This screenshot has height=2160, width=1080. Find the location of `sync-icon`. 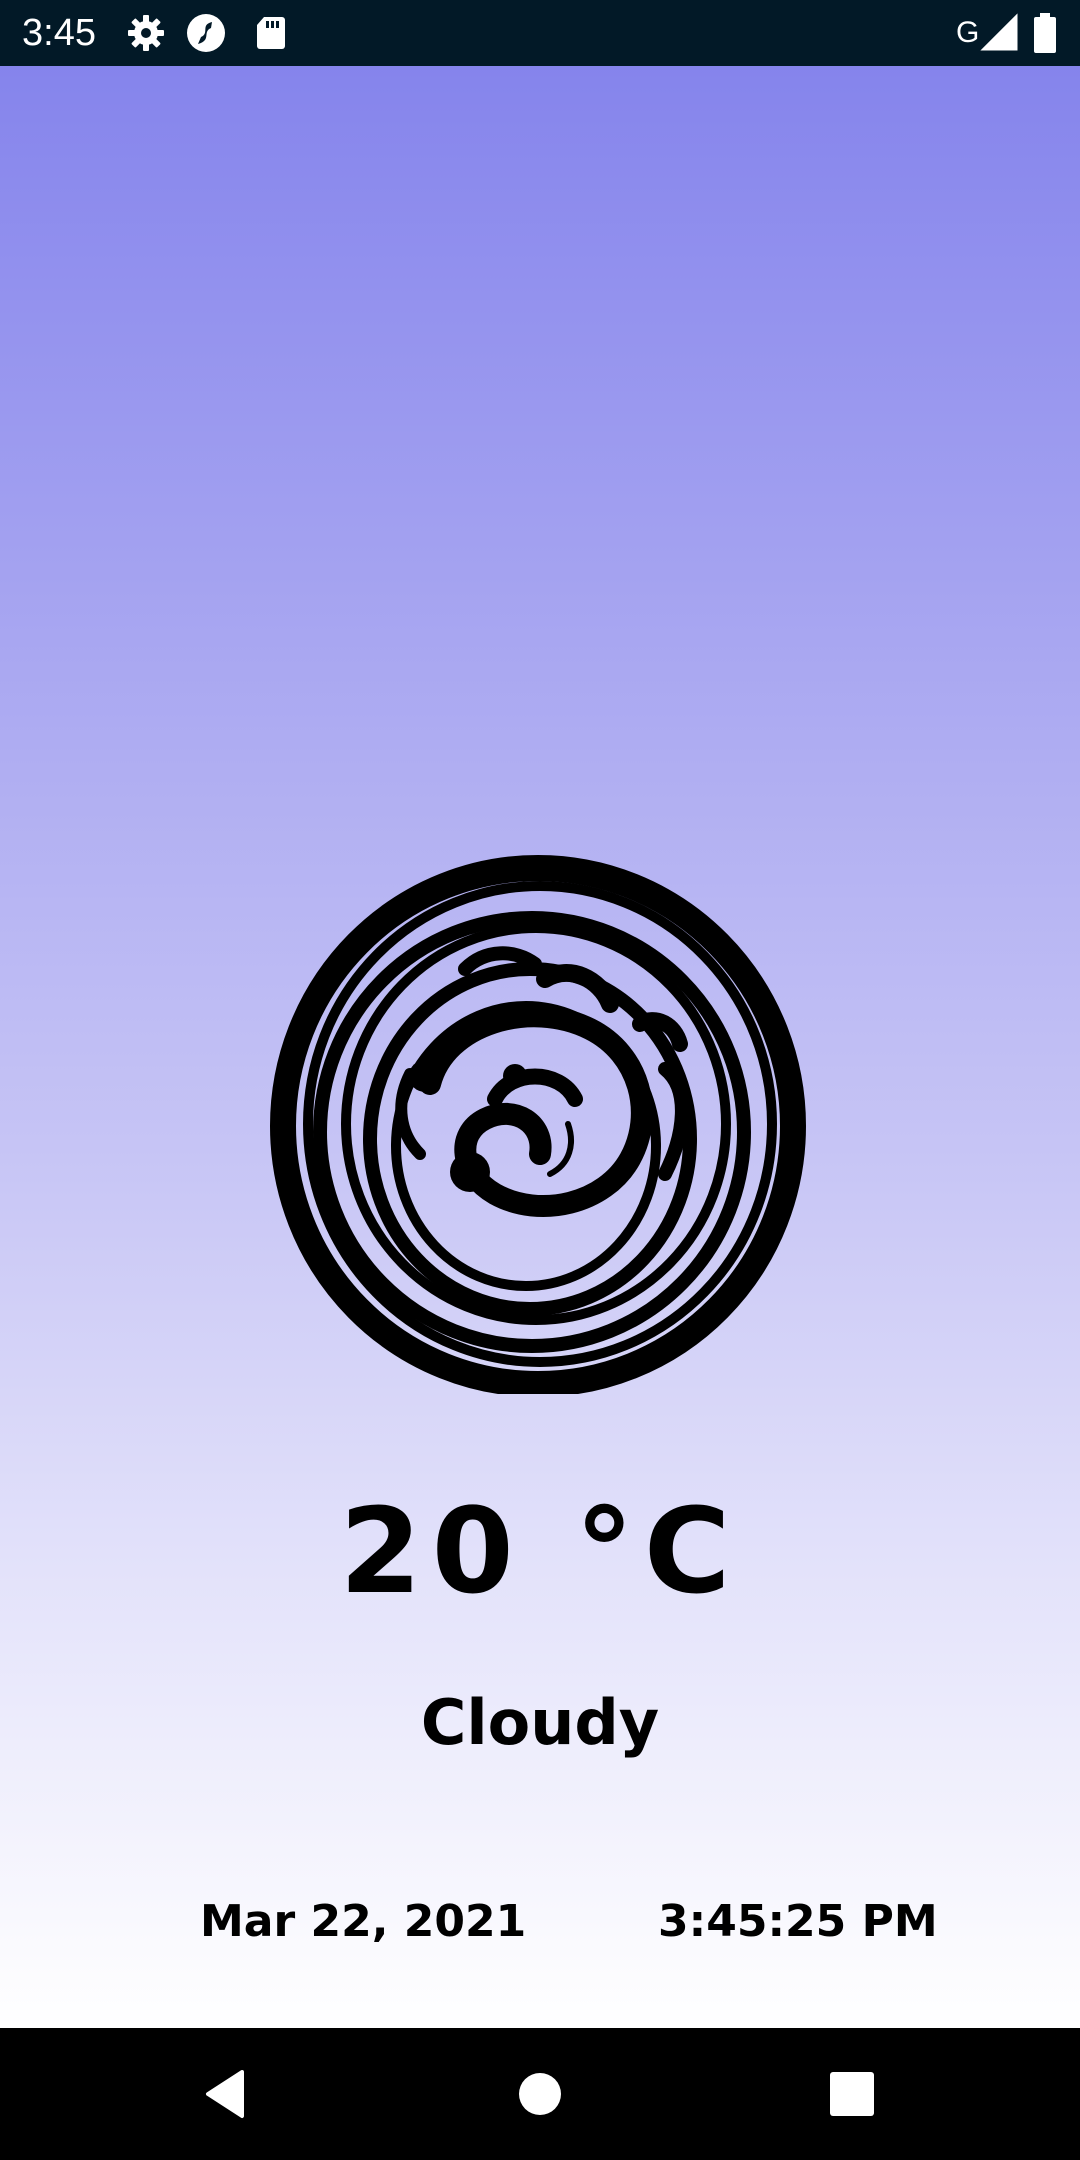

sync-icon is located at coordinates (206, 33).